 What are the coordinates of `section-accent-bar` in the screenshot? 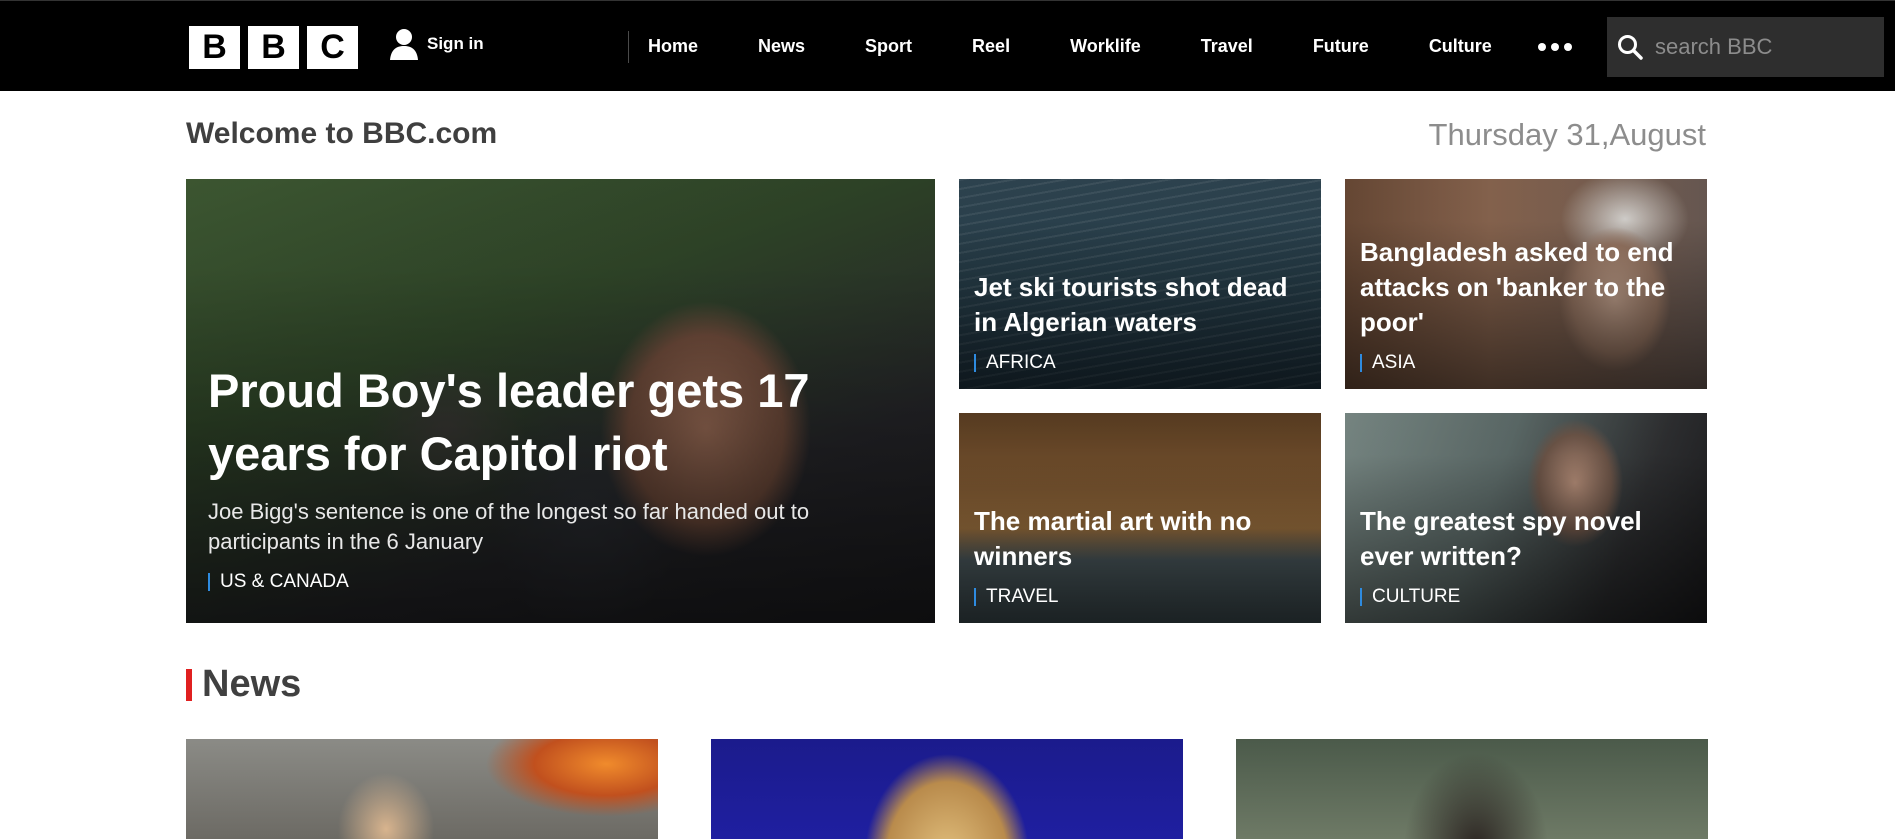 It's located at (189, 684).